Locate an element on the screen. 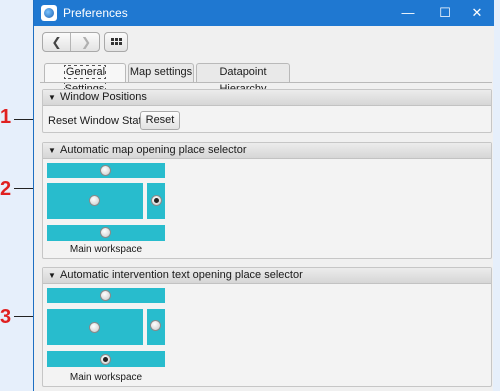 The width and height of the screenshot is (500, 391). tab-general-settings: General Settings is located at coordinates (85, 79).